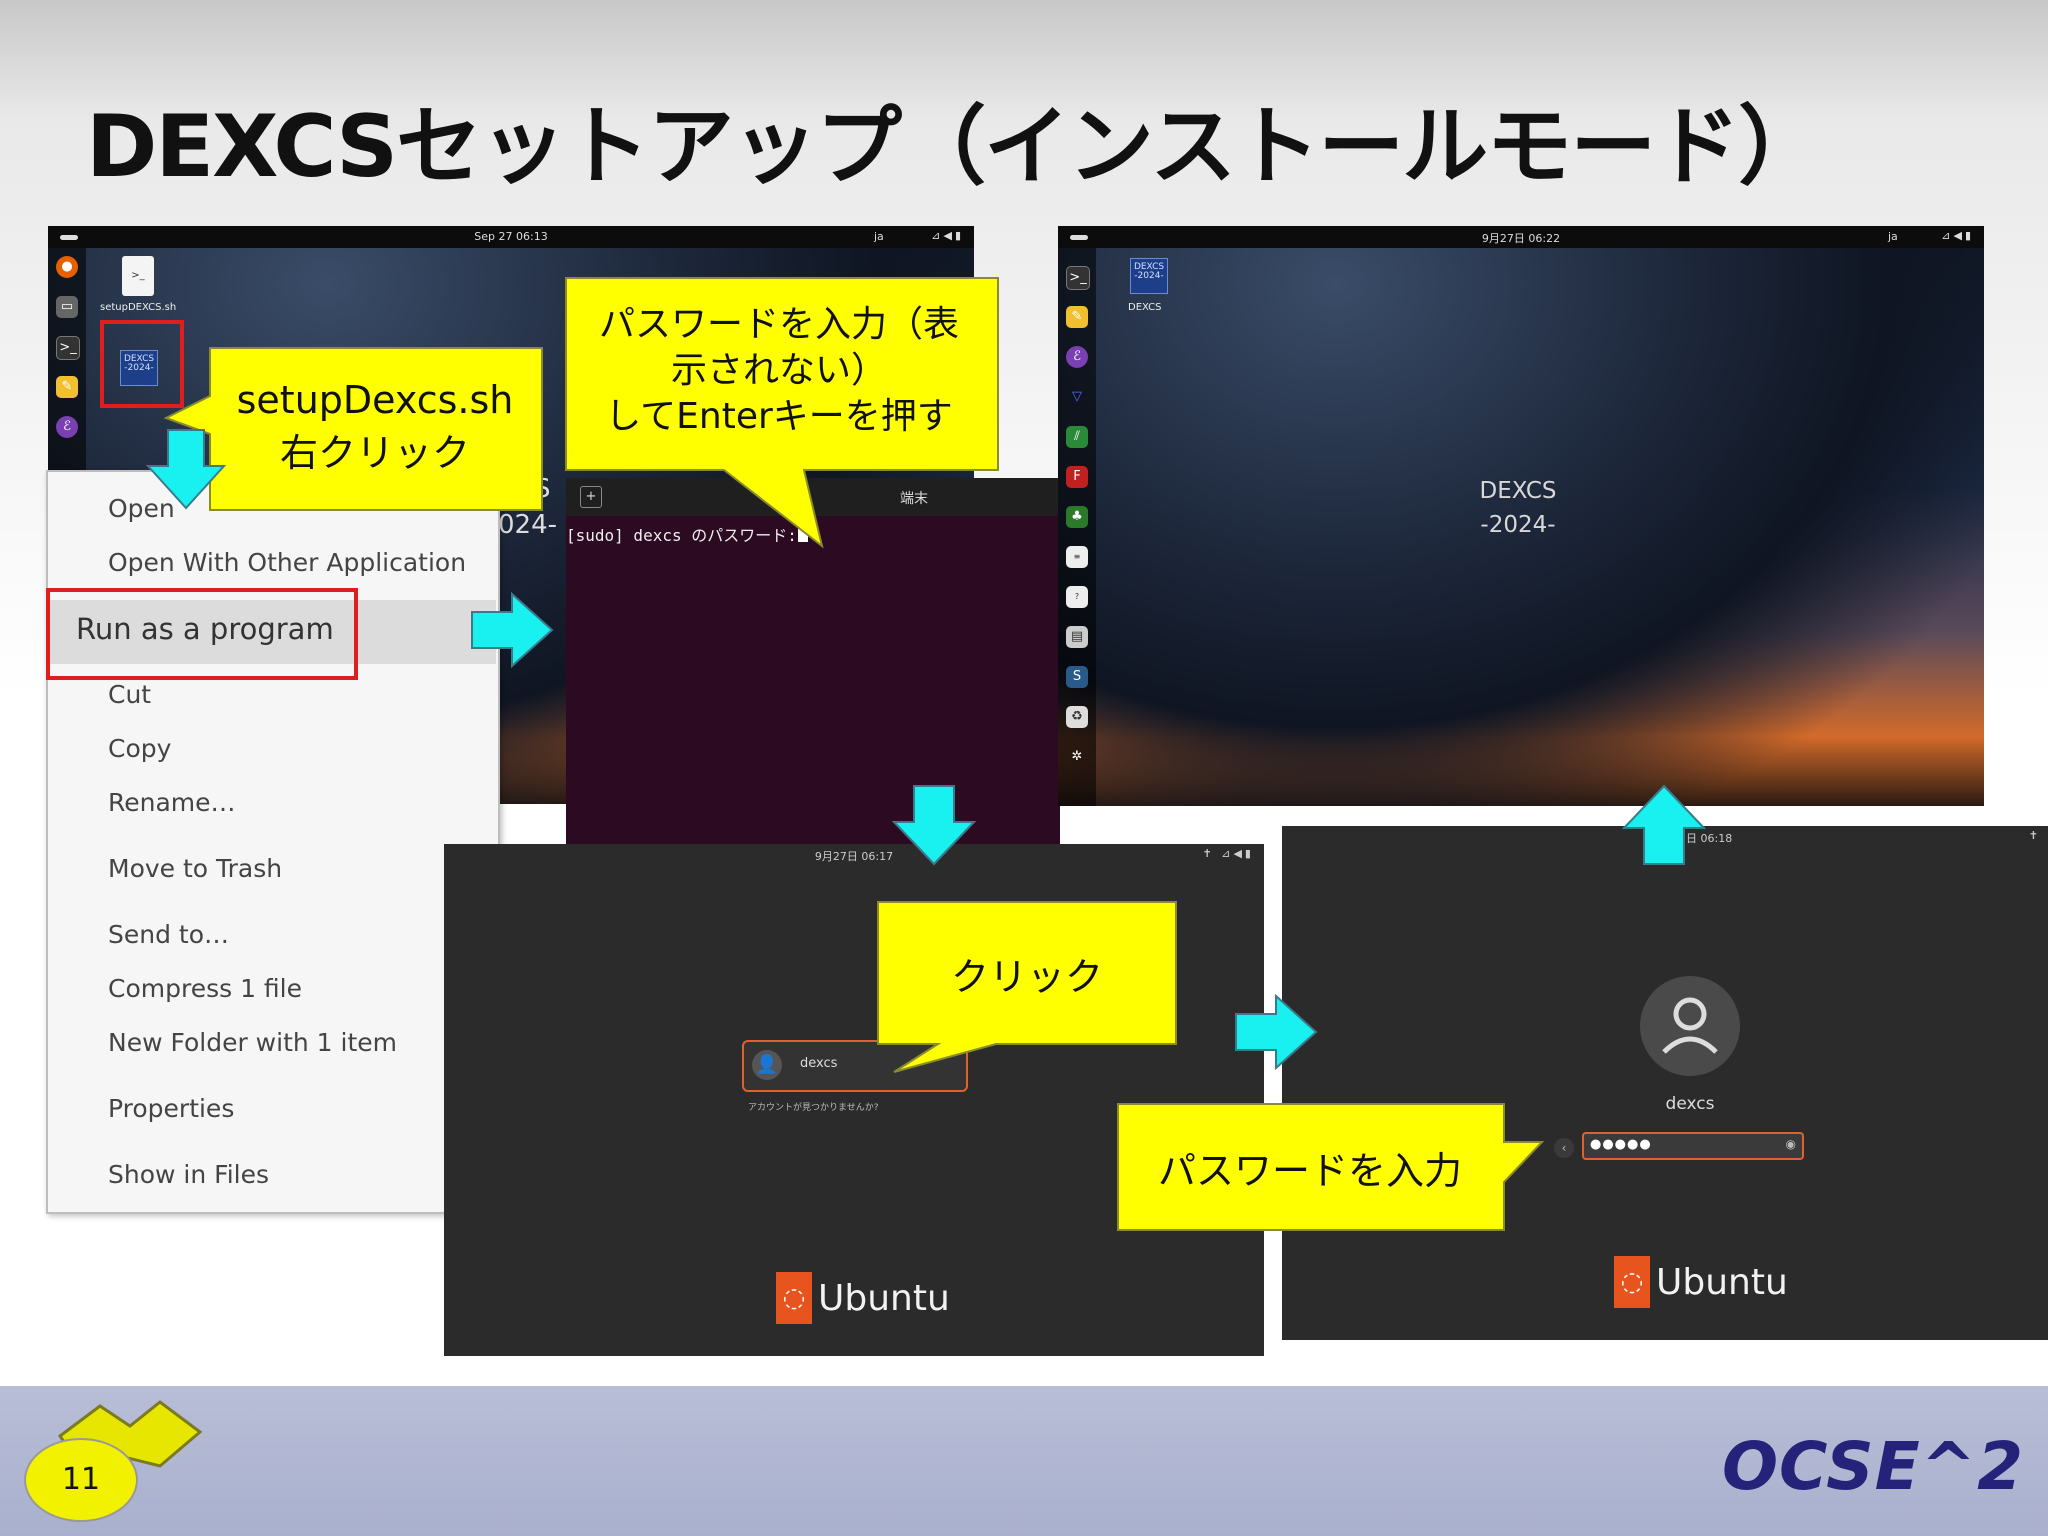  I want to click on show-apps-icon: ✲, so click(1077, 757).